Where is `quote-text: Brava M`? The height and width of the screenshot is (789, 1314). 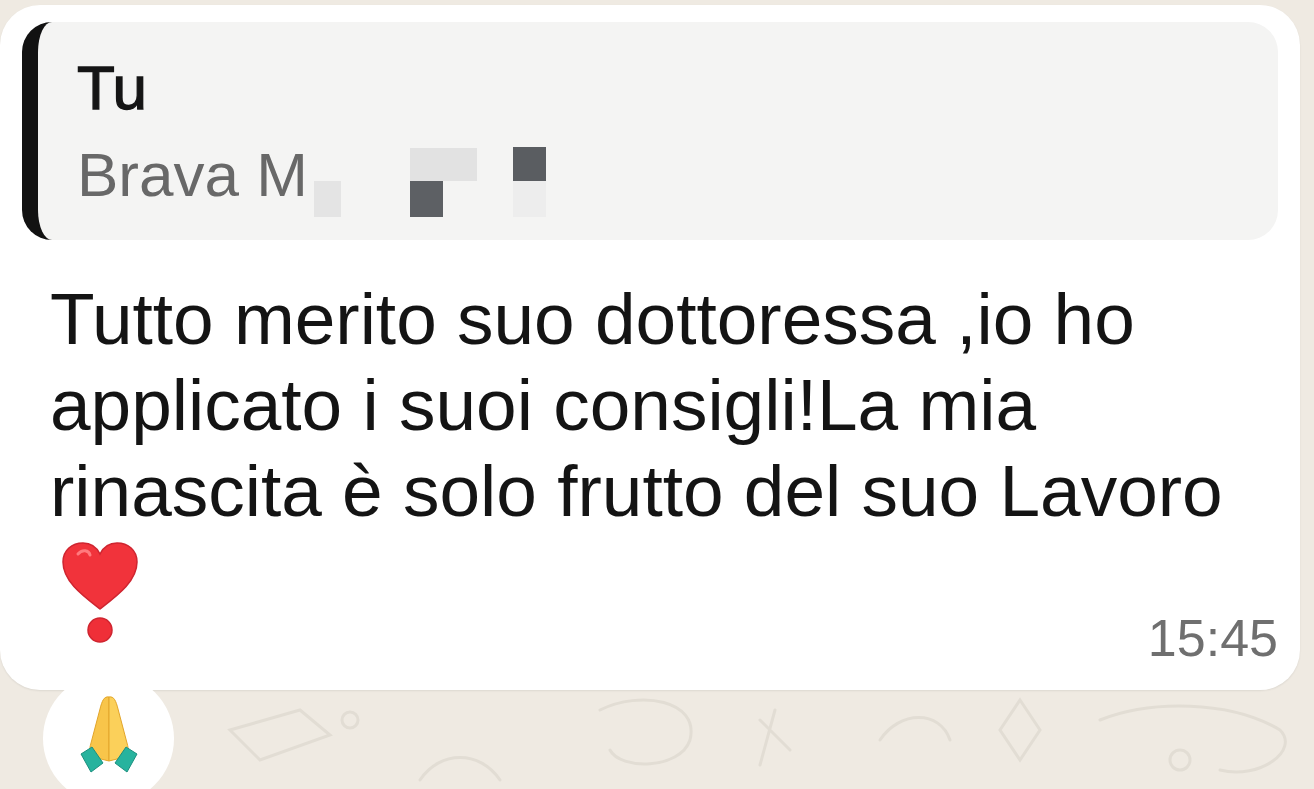
quote-text: Brava M is located at coordinates (192, 175).